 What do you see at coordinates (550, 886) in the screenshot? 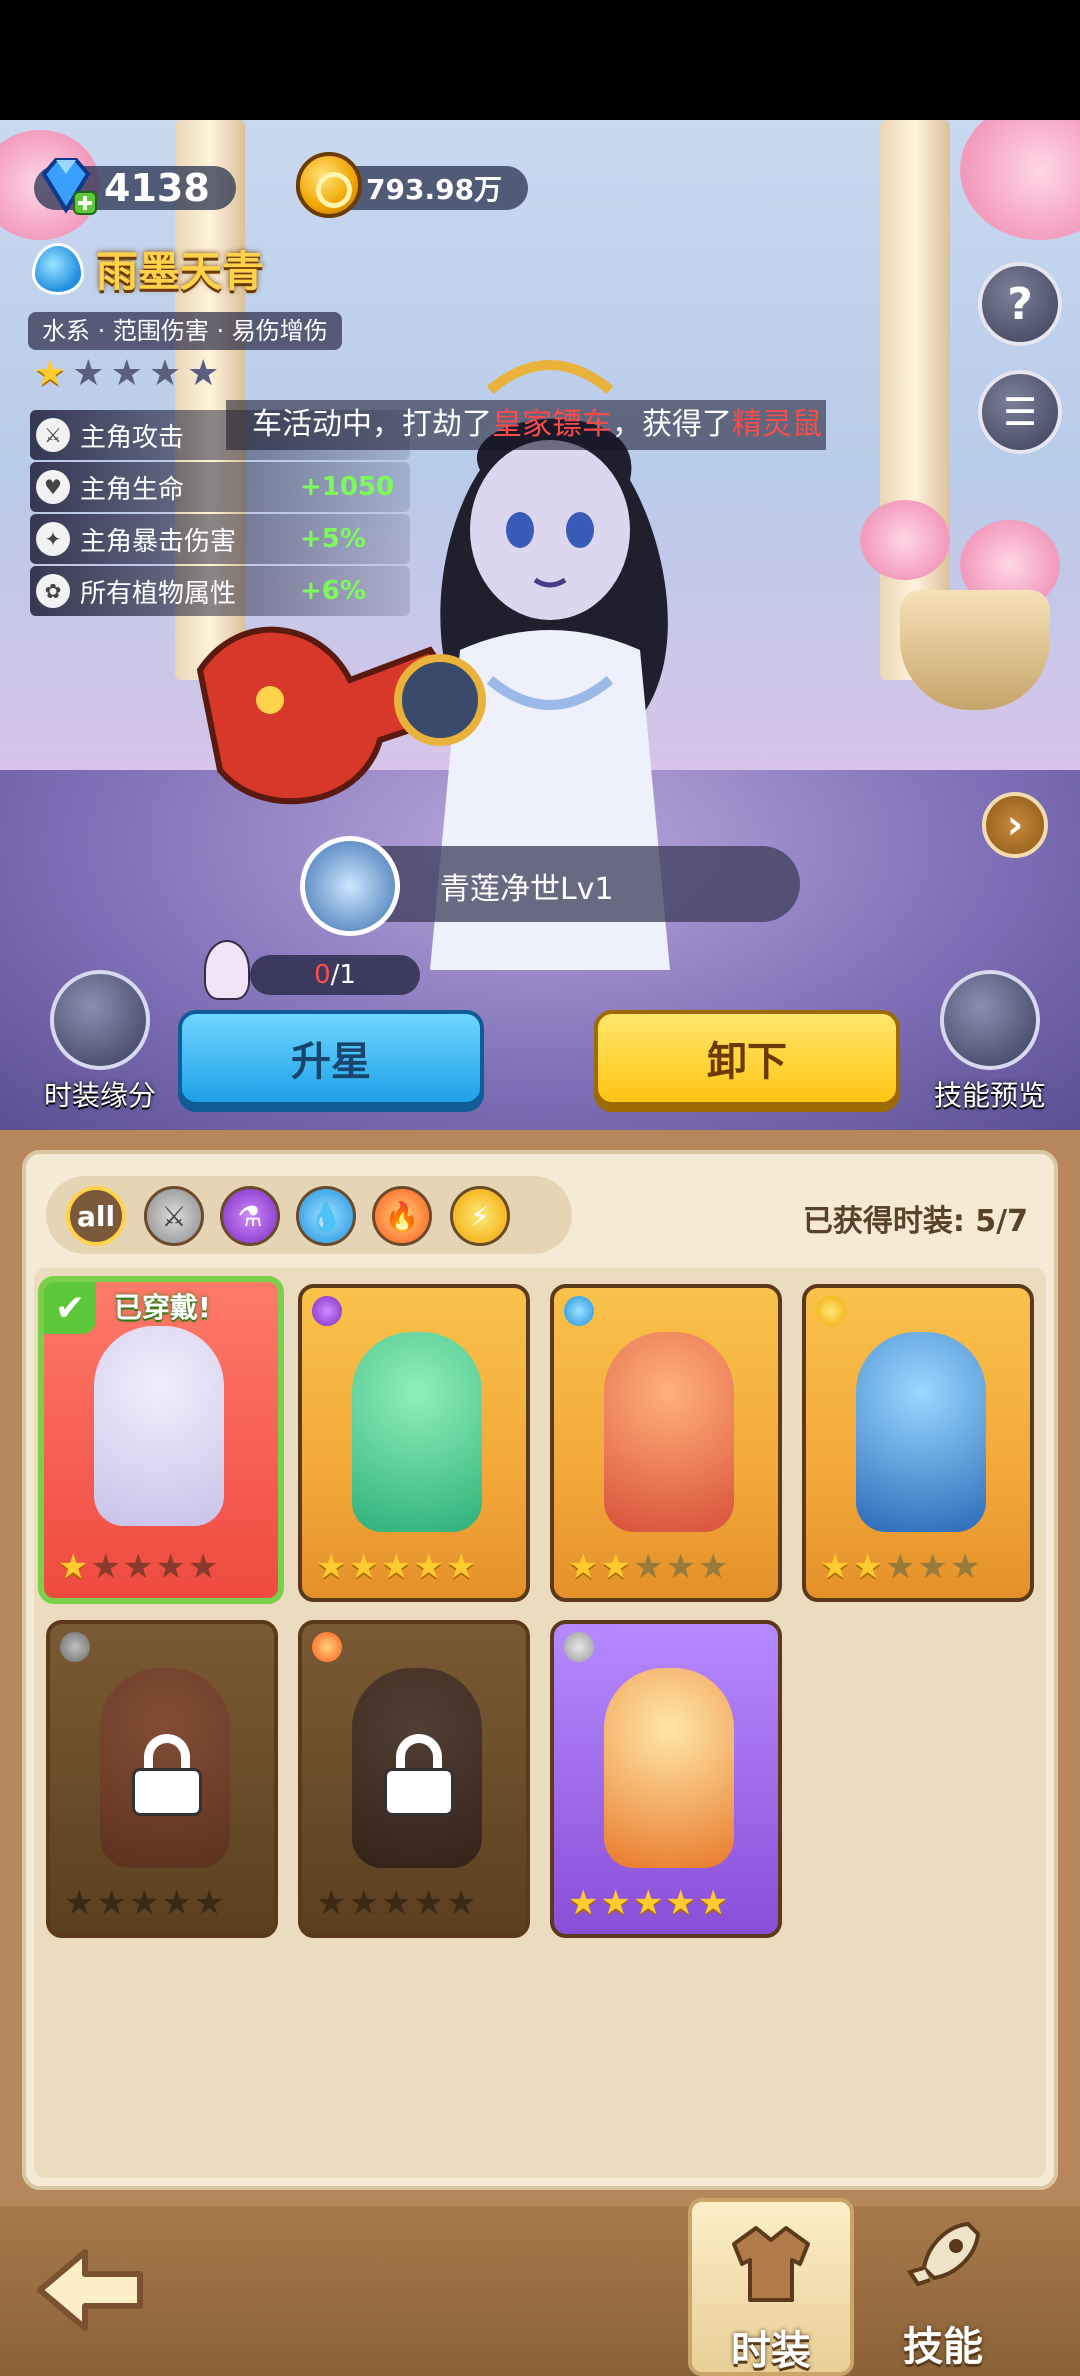
I see `costume-skill-chip: 青莲净世Lv1` at bounding box center [550, 886].